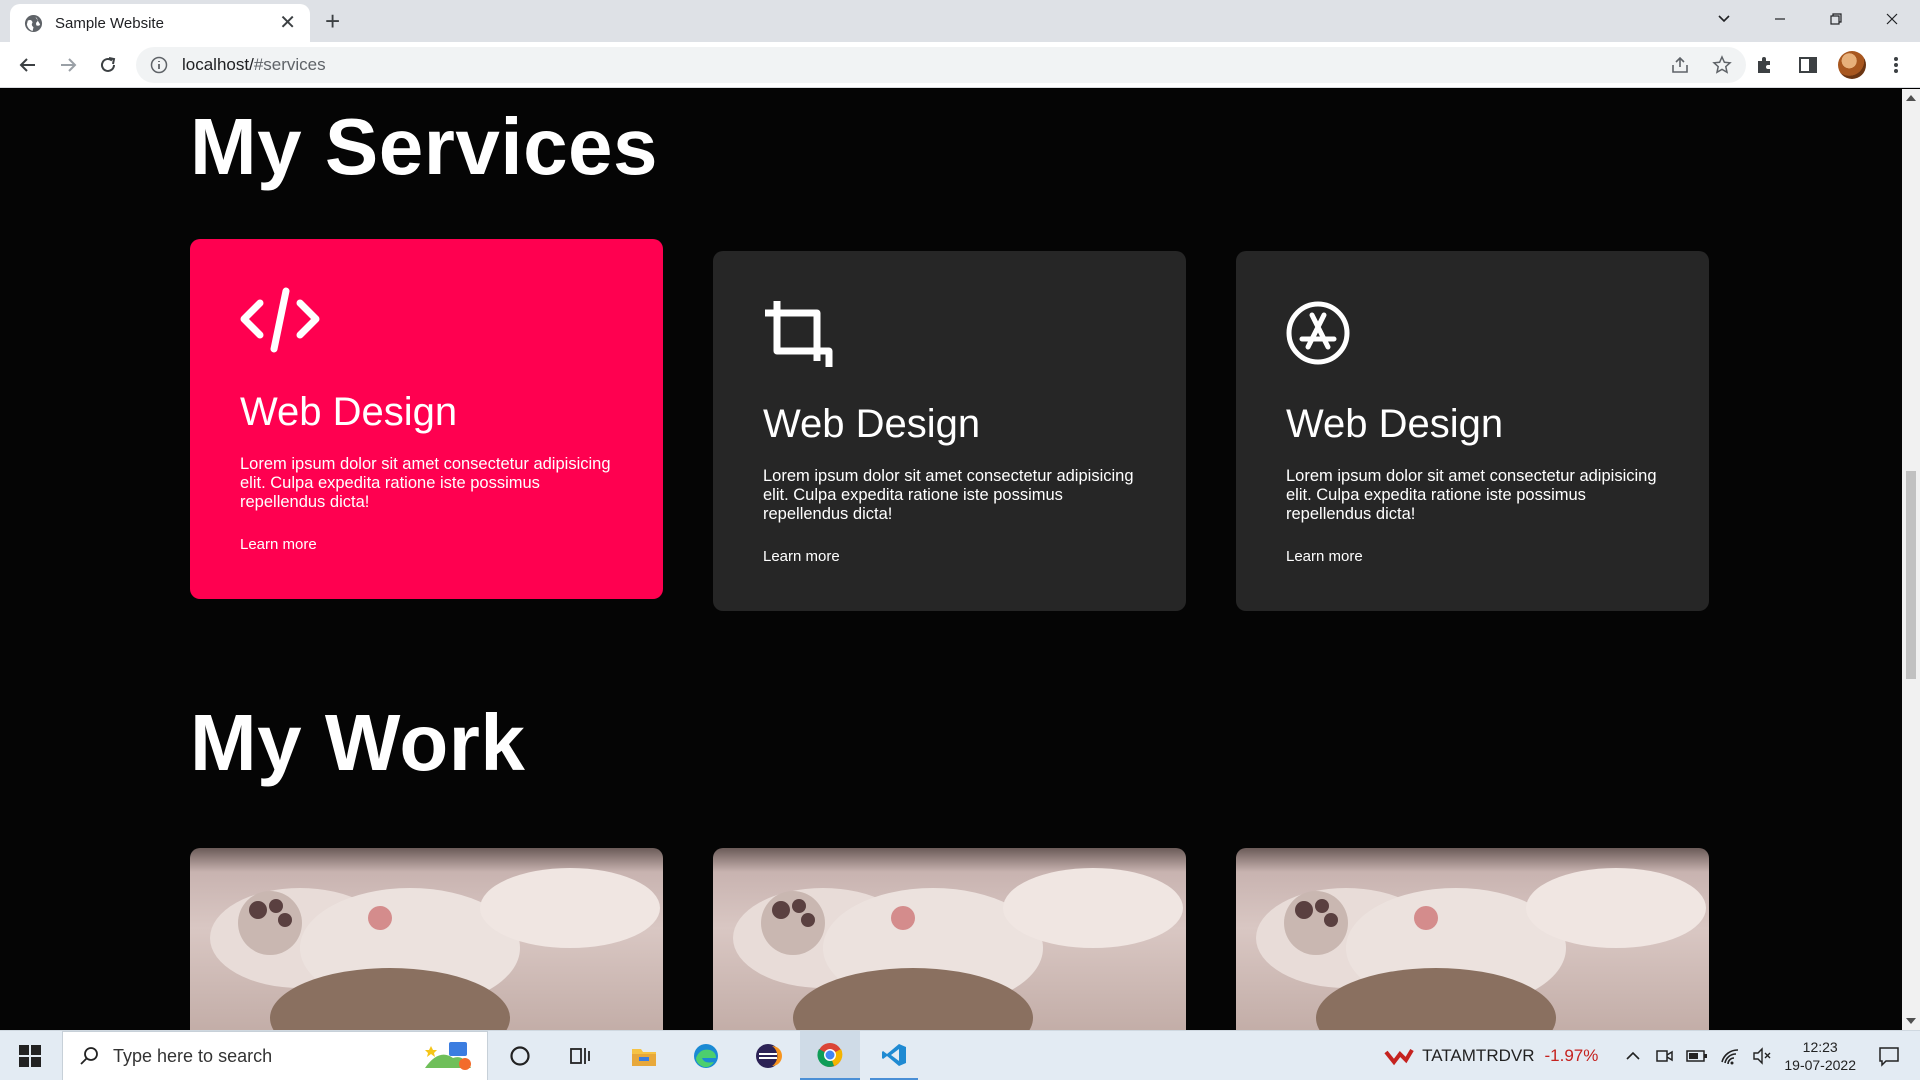 The image size is (1920, 1080). Describe the element at coordinates (30, 1055) in the screenshot. I see `windows-start-icon` at that location.